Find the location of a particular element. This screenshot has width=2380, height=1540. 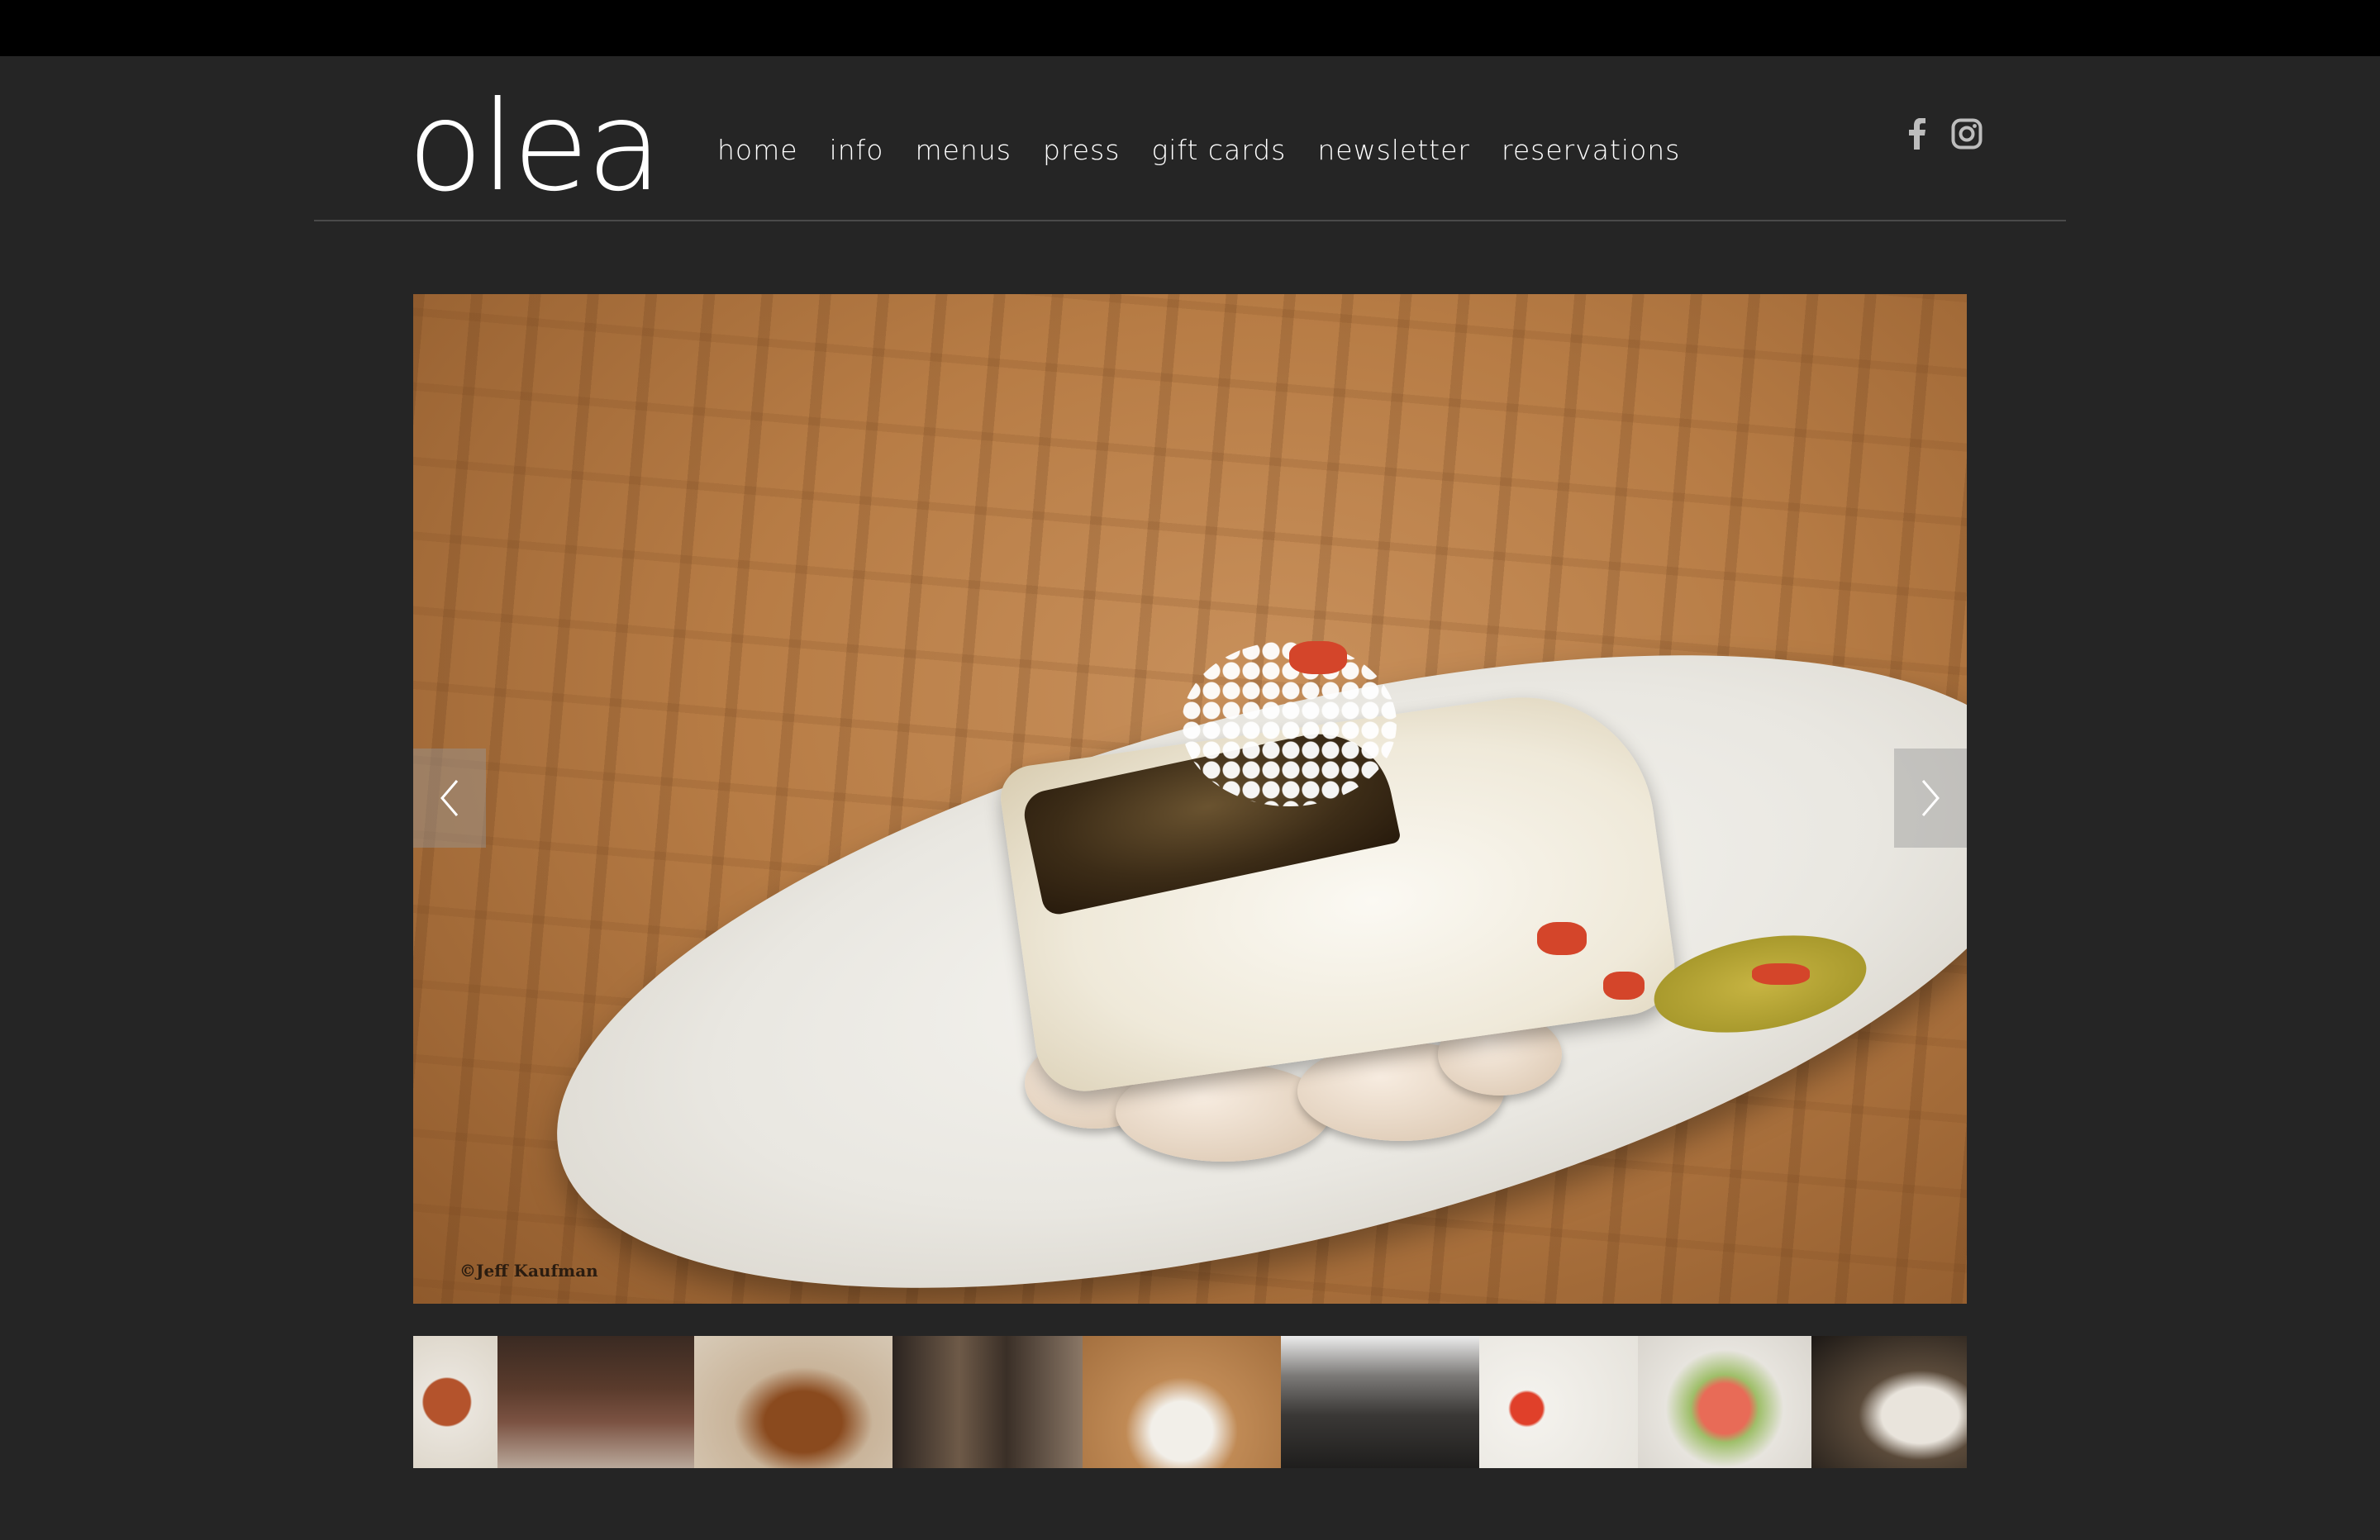

chevron-left-icon is located at coordinates (449, 798).